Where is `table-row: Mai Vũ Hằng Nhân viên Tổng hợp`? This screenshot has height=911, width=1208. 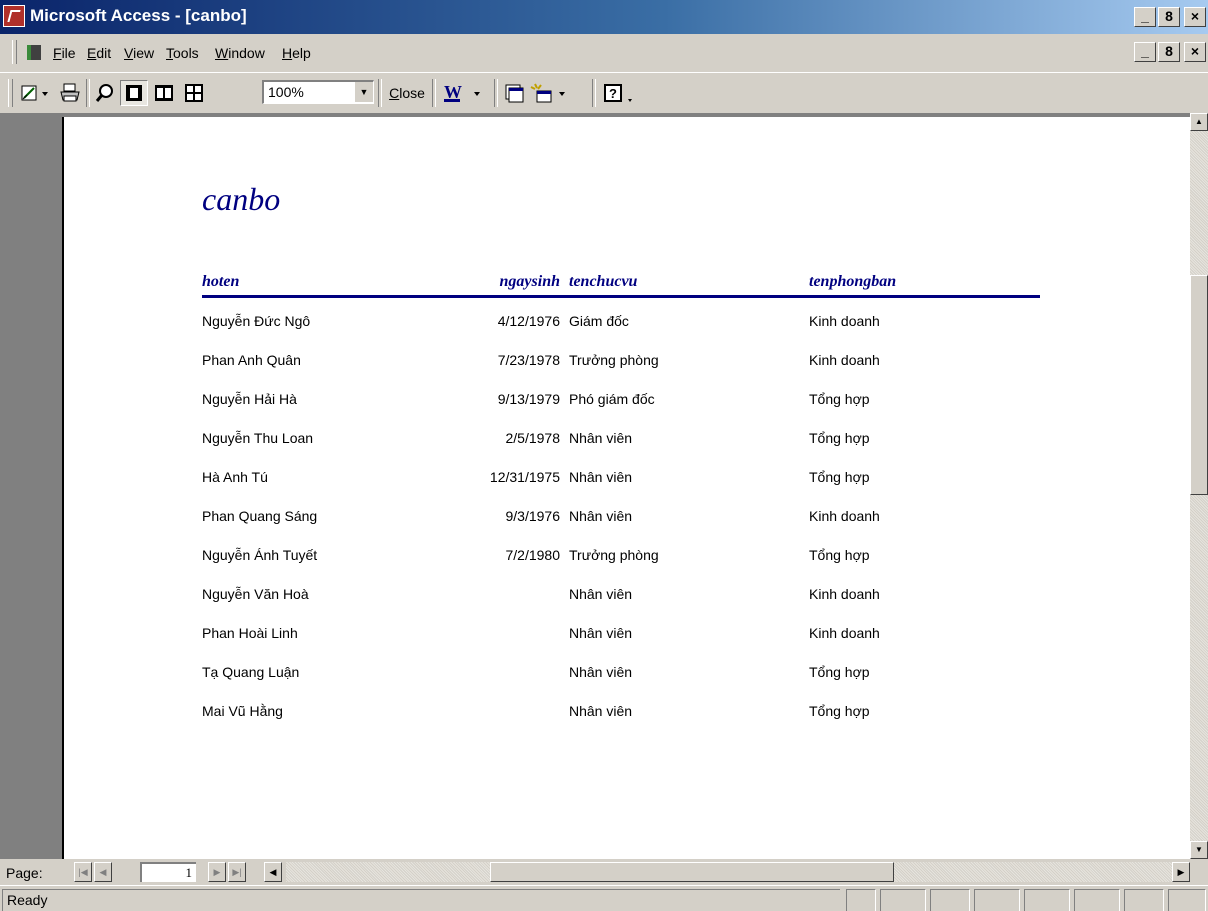
table-row: Mai Vũ Hằng Nhân viên Tổng hợp is located at coordinates (627, 723).